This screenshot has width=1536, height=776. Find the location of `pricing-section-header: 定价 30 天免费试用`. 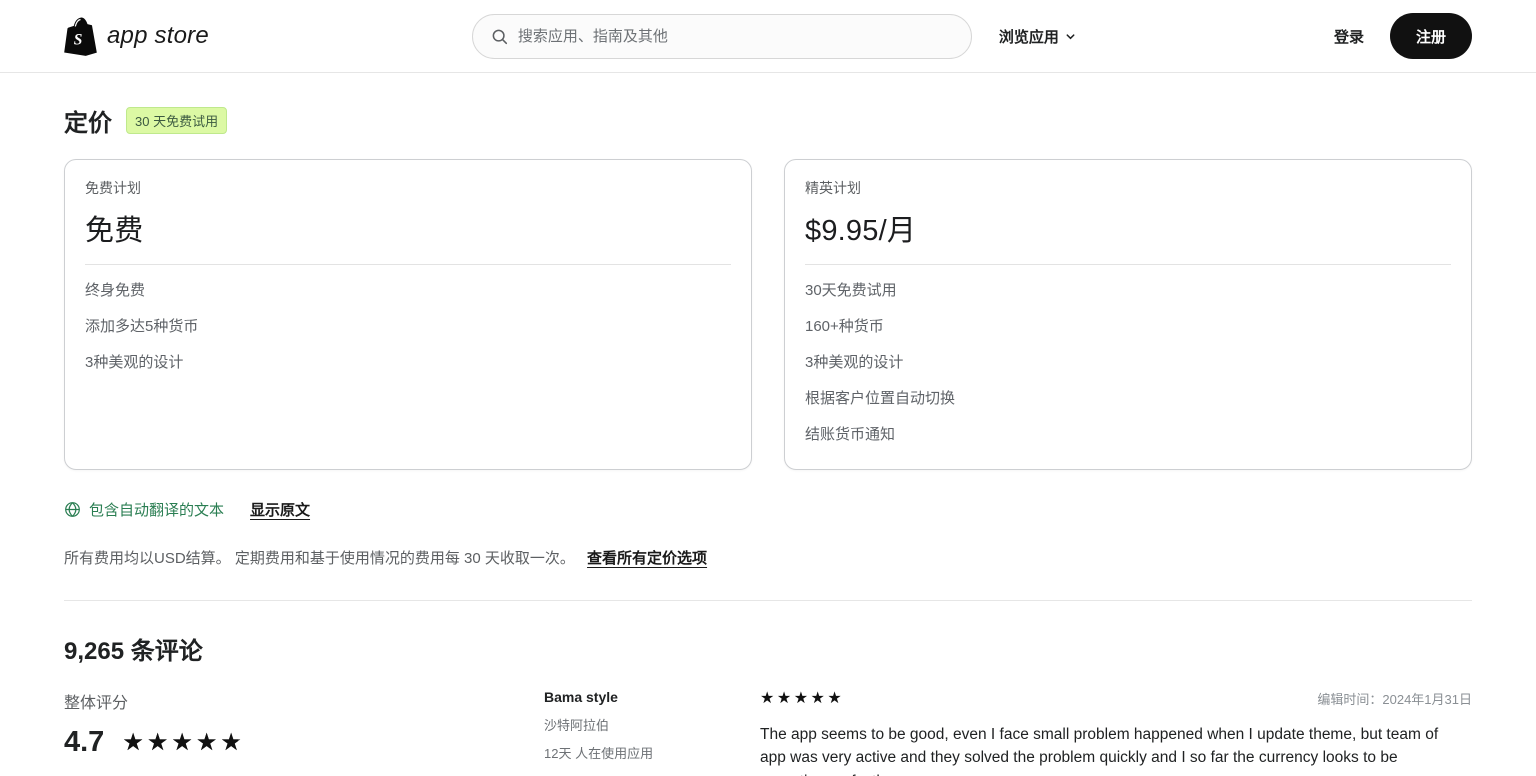

pricing-section-header: 定价 30 天免费试用 is located at coordinates (768, 120).